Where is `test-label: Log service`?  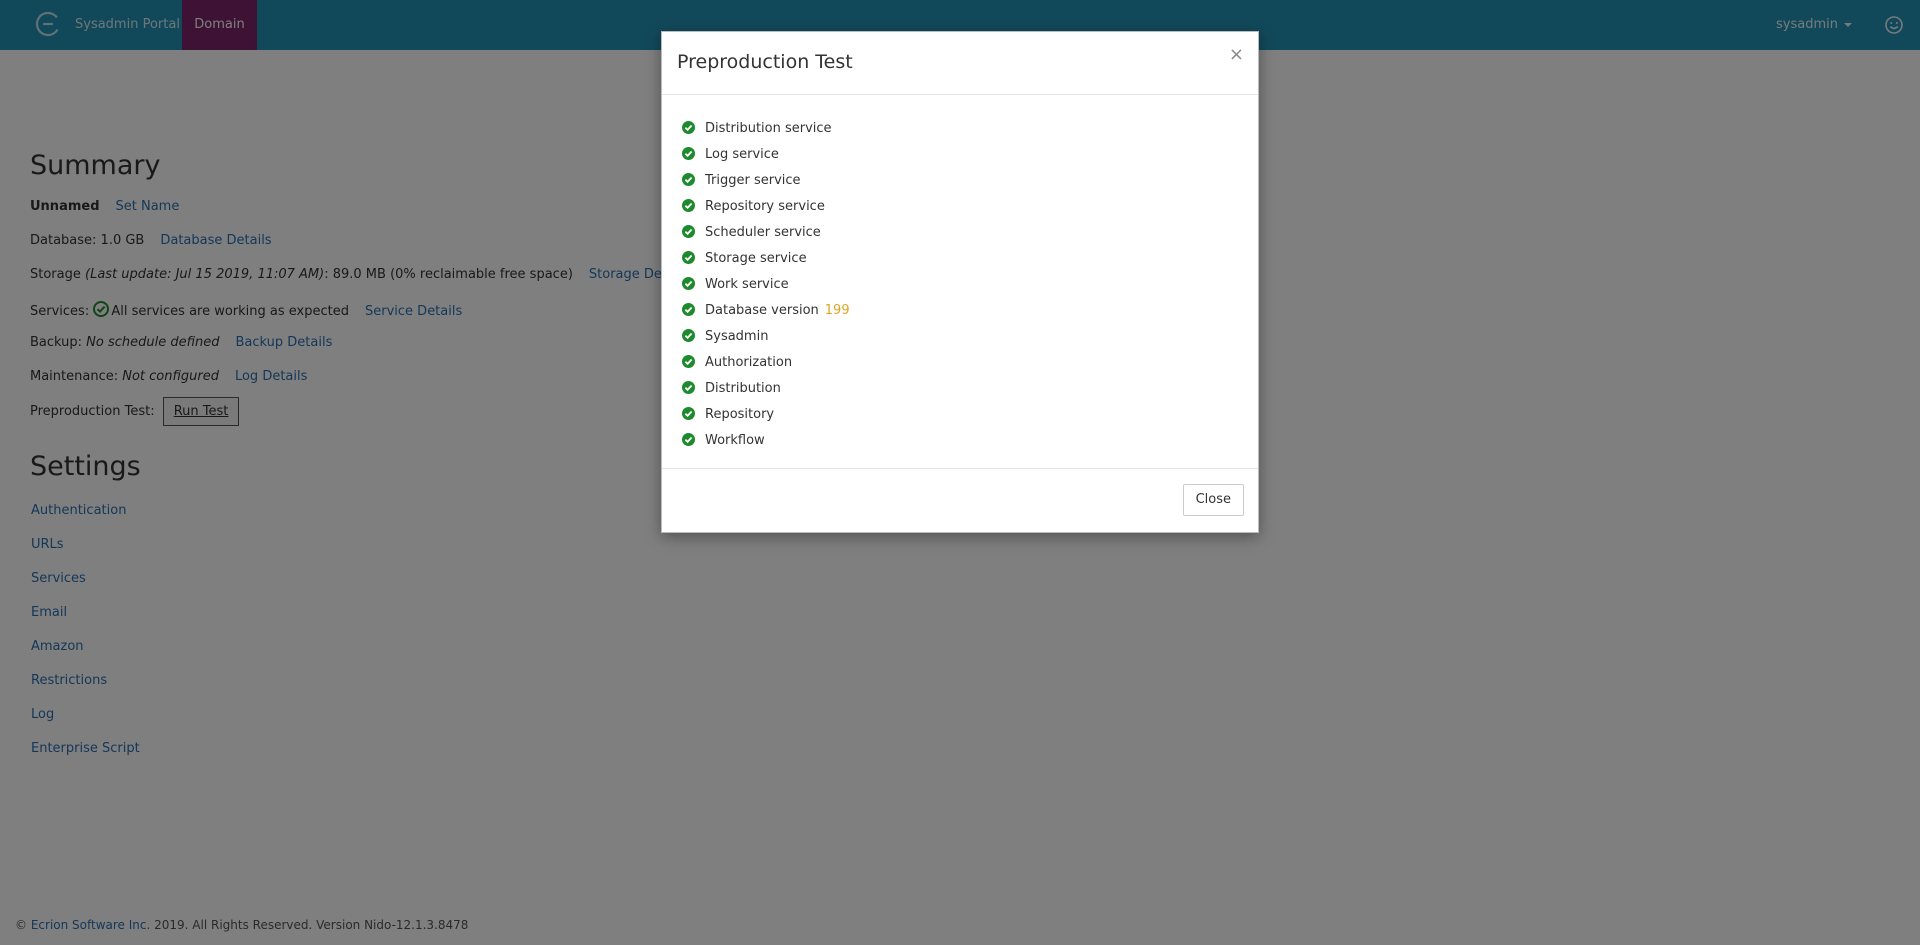
test-label: Log service is located at coordinates (742, 154).